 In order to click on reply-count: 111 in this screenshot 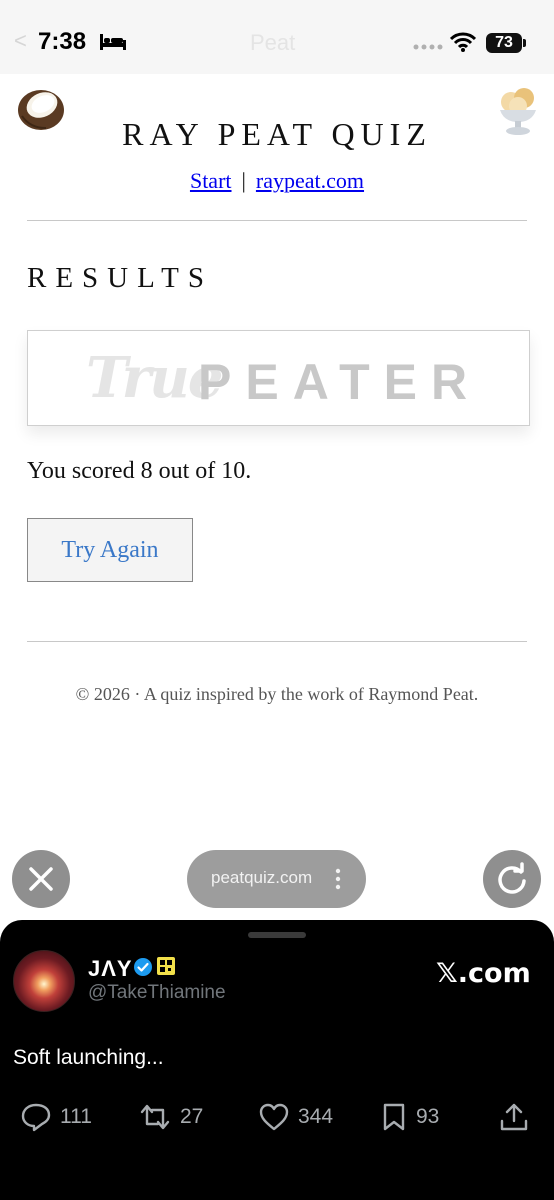, I will do `click(76, 1116)`.